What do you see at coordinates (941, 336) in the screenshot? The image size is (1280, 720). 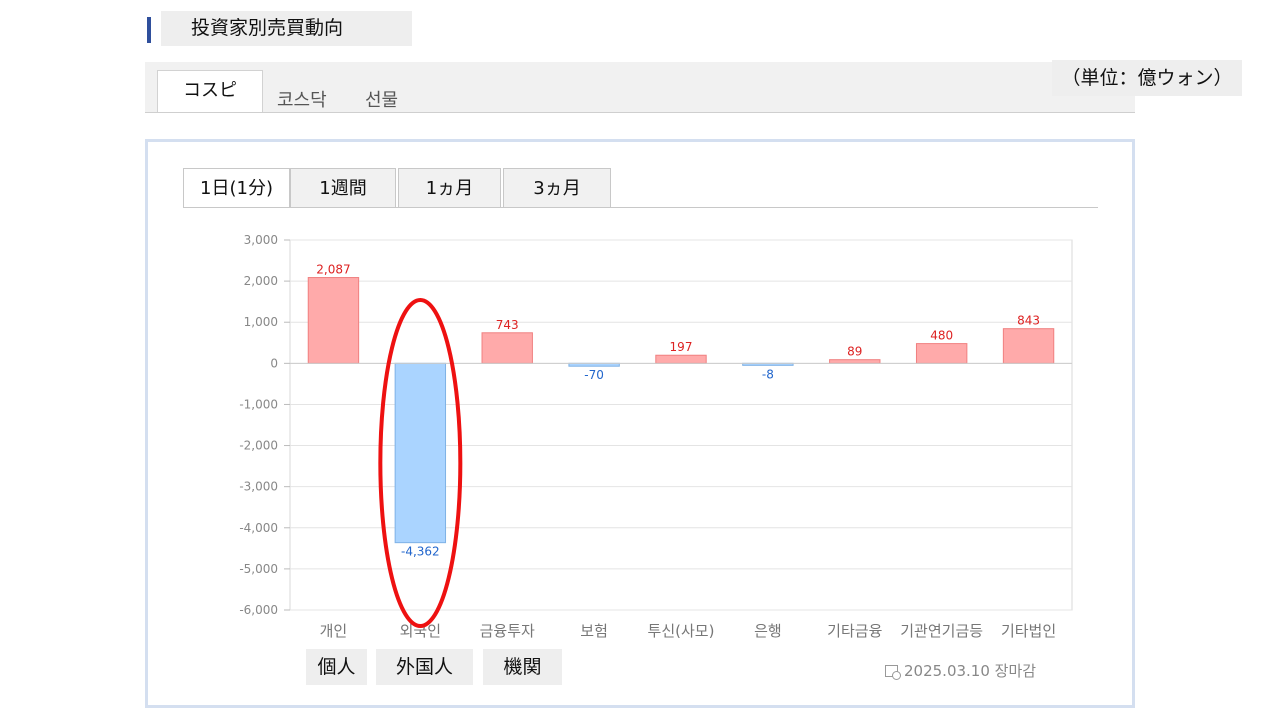 I see `data-label: 480` at bounding box center [941, 336].